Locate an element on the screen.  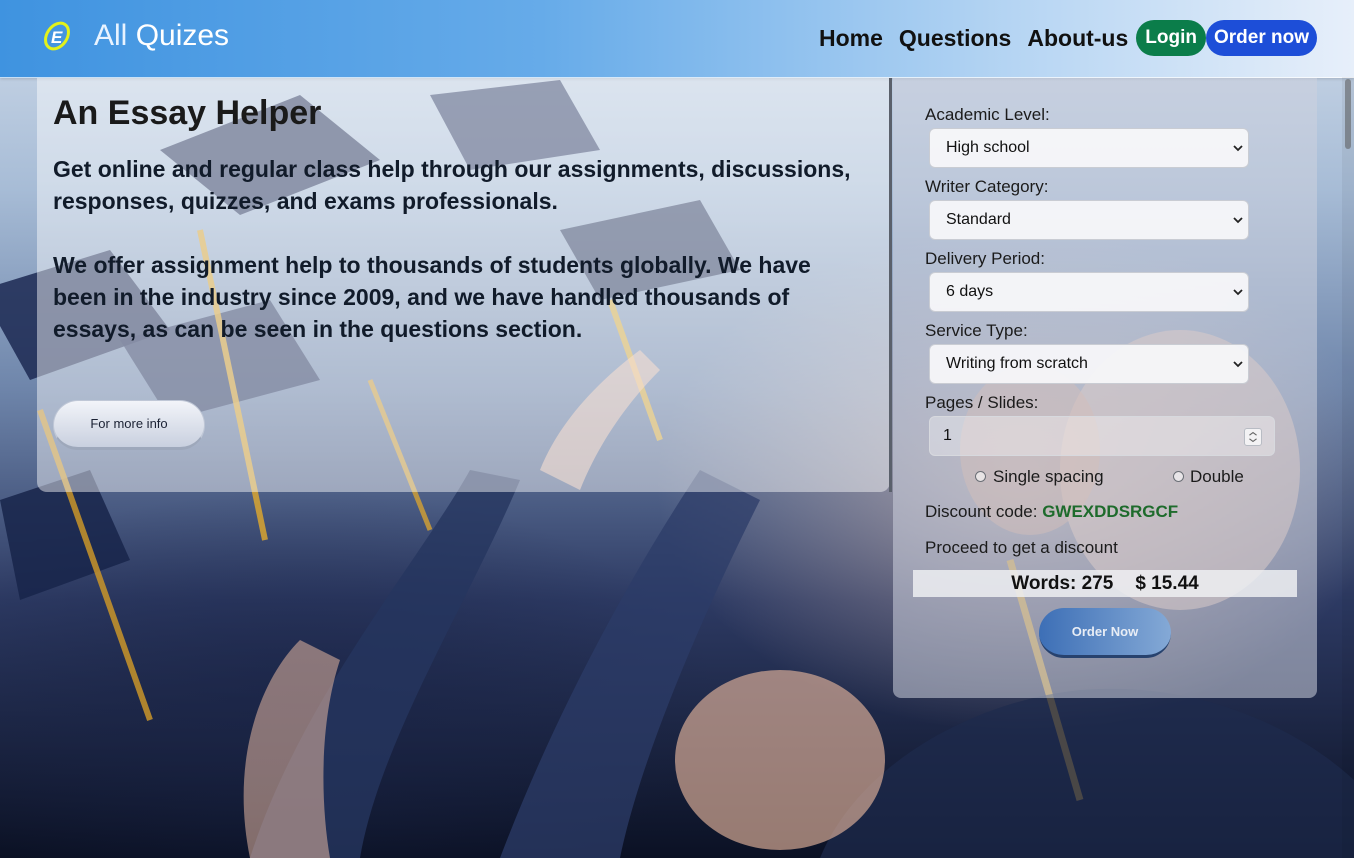
delivery-period-select: 6 days is located at coordinates (1089, 292).